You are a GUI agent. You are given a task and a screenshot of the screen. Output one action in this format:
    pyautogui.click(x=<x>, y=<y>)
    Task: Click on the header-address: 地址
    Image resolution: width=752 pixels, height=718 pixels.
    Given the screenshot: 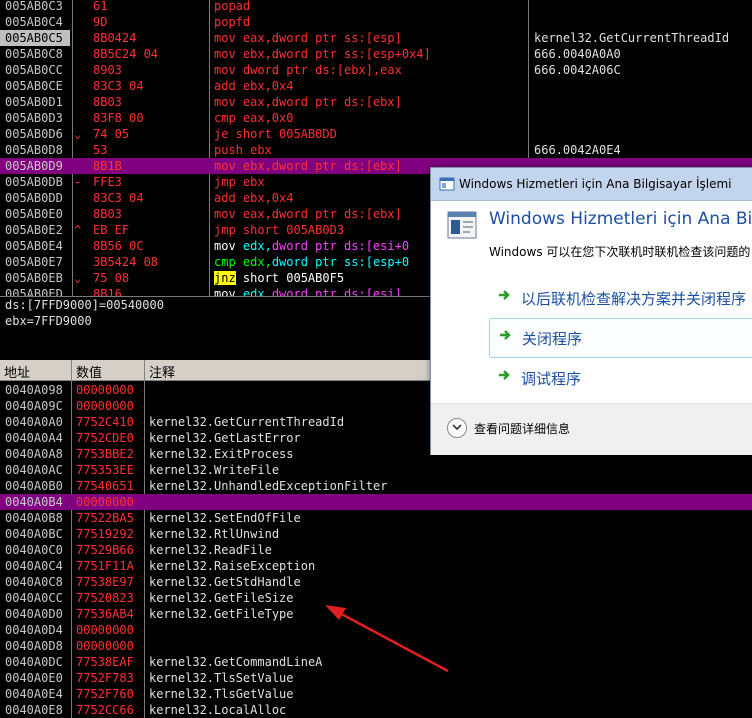 What is the action you would take?
    pyautogui.click(x=17, y=371)
    